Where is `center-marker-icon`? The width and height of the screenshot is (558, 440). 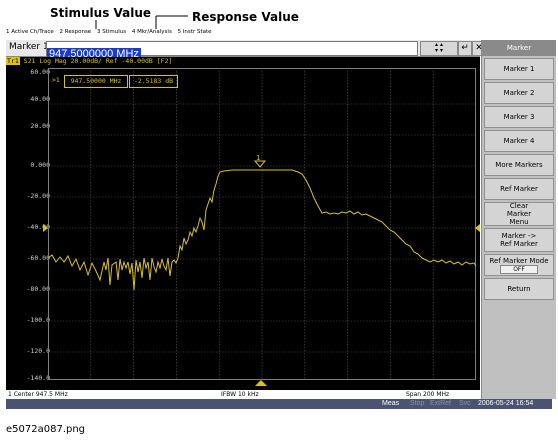 center-marker-icon is located at coordinates (261, 383).